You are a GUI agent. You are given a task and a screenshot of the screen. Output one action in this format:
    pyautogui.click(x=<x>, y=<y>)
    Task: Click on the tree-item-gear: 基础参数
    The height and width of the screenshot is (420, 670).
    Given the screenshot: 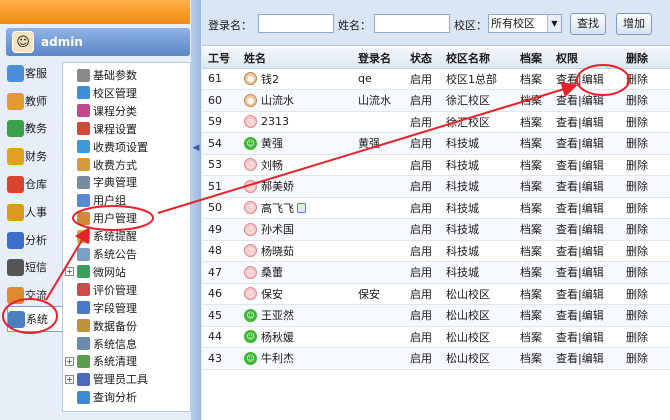 What is the action you would take?
    pyautogui.click(x=107, y=75)
    